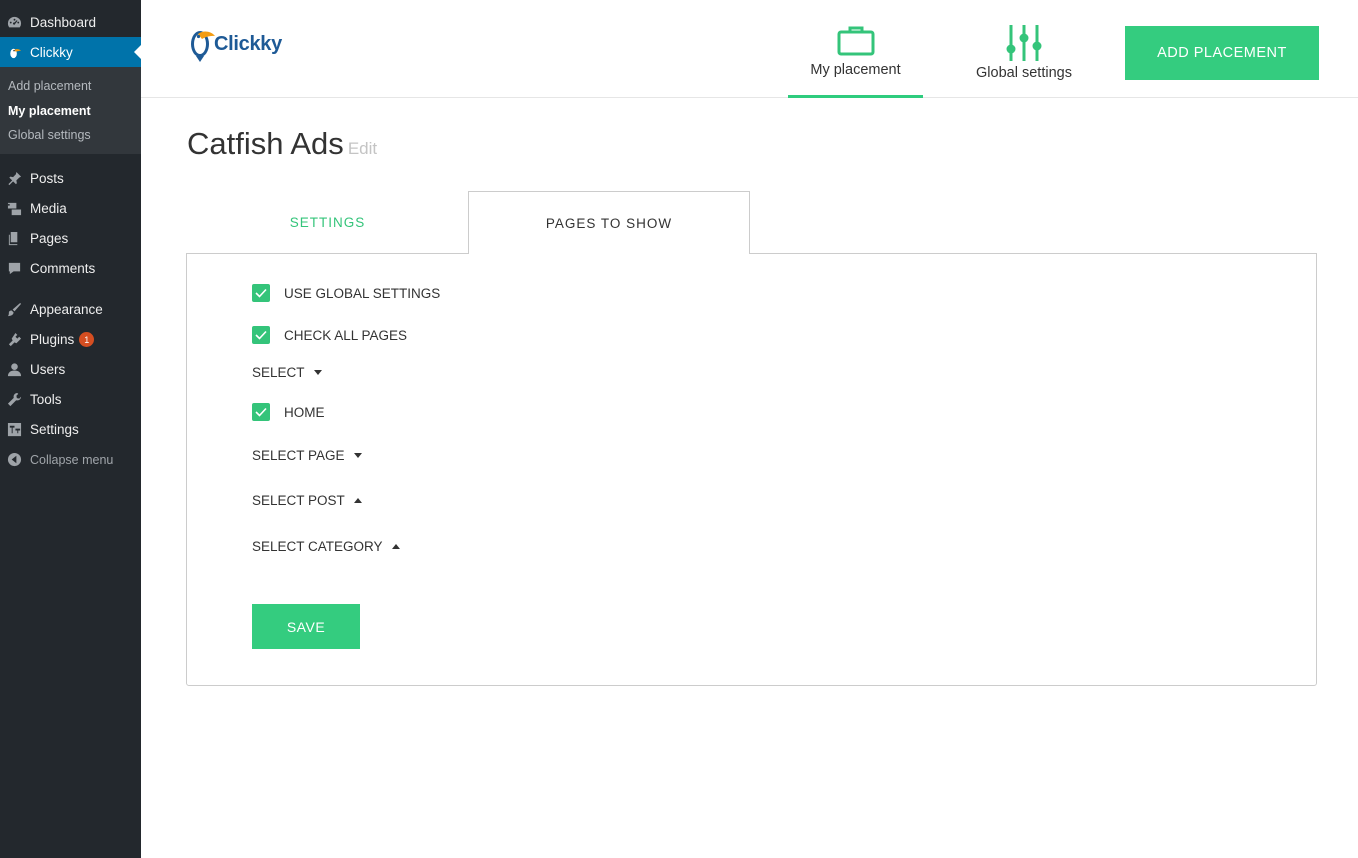  Describe the element at coordinates (248, 43) in the screenshot. I see `logo-text: Clickky` at that location.